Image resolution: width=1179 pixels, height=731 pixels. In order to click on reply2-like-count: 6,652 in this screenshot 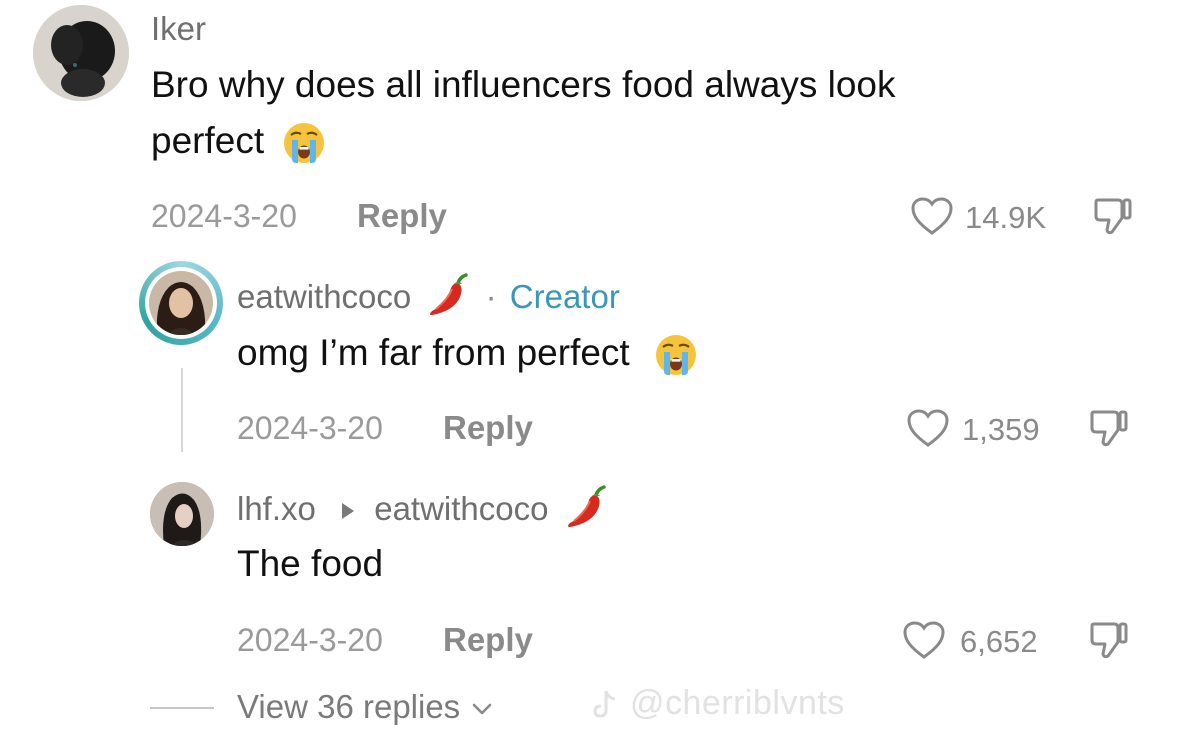, I will do `click(999, 641)`.